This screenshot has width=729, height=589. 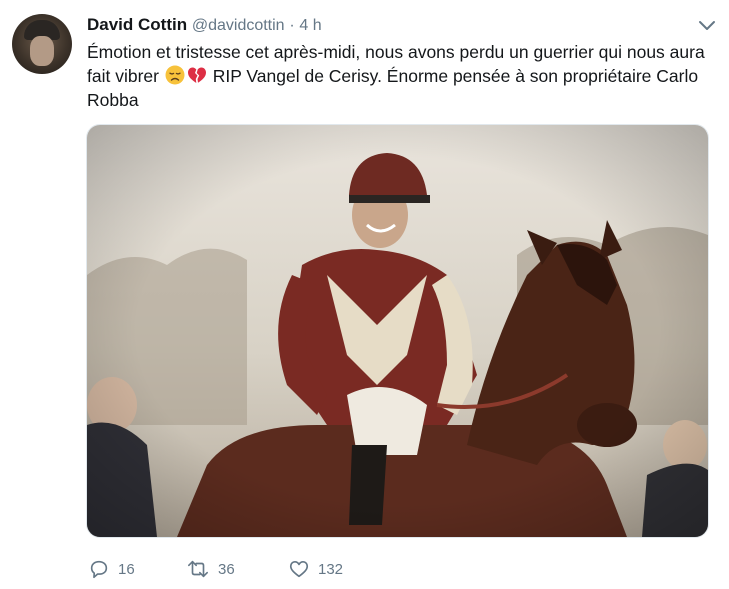 What do you see at coordinates (226, 569) in the screenshot?
I see `retweet-count: 36` at bounding box center [226, 569].